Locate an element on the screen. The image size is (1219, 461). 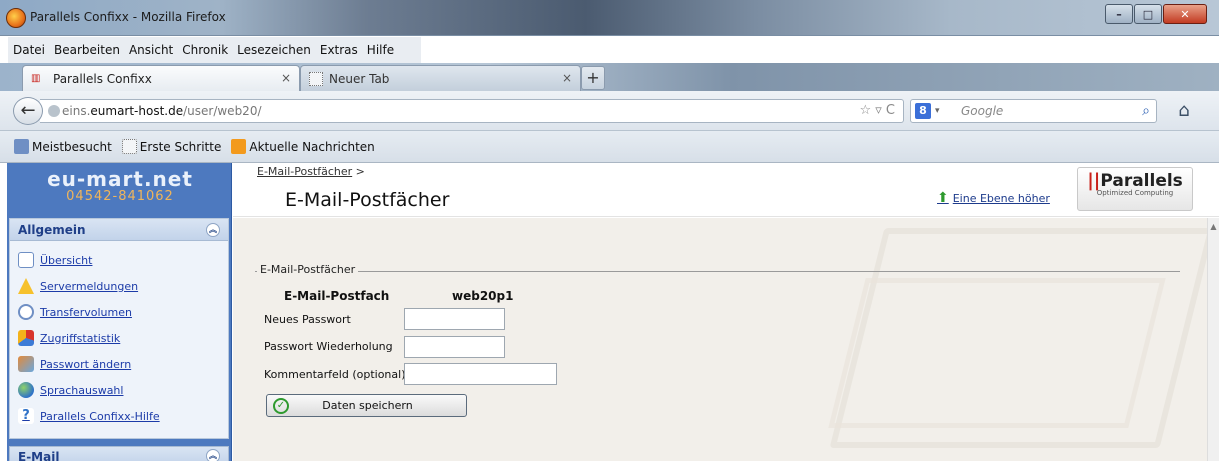
blank-page-icon is located at coordinates (129, 146).